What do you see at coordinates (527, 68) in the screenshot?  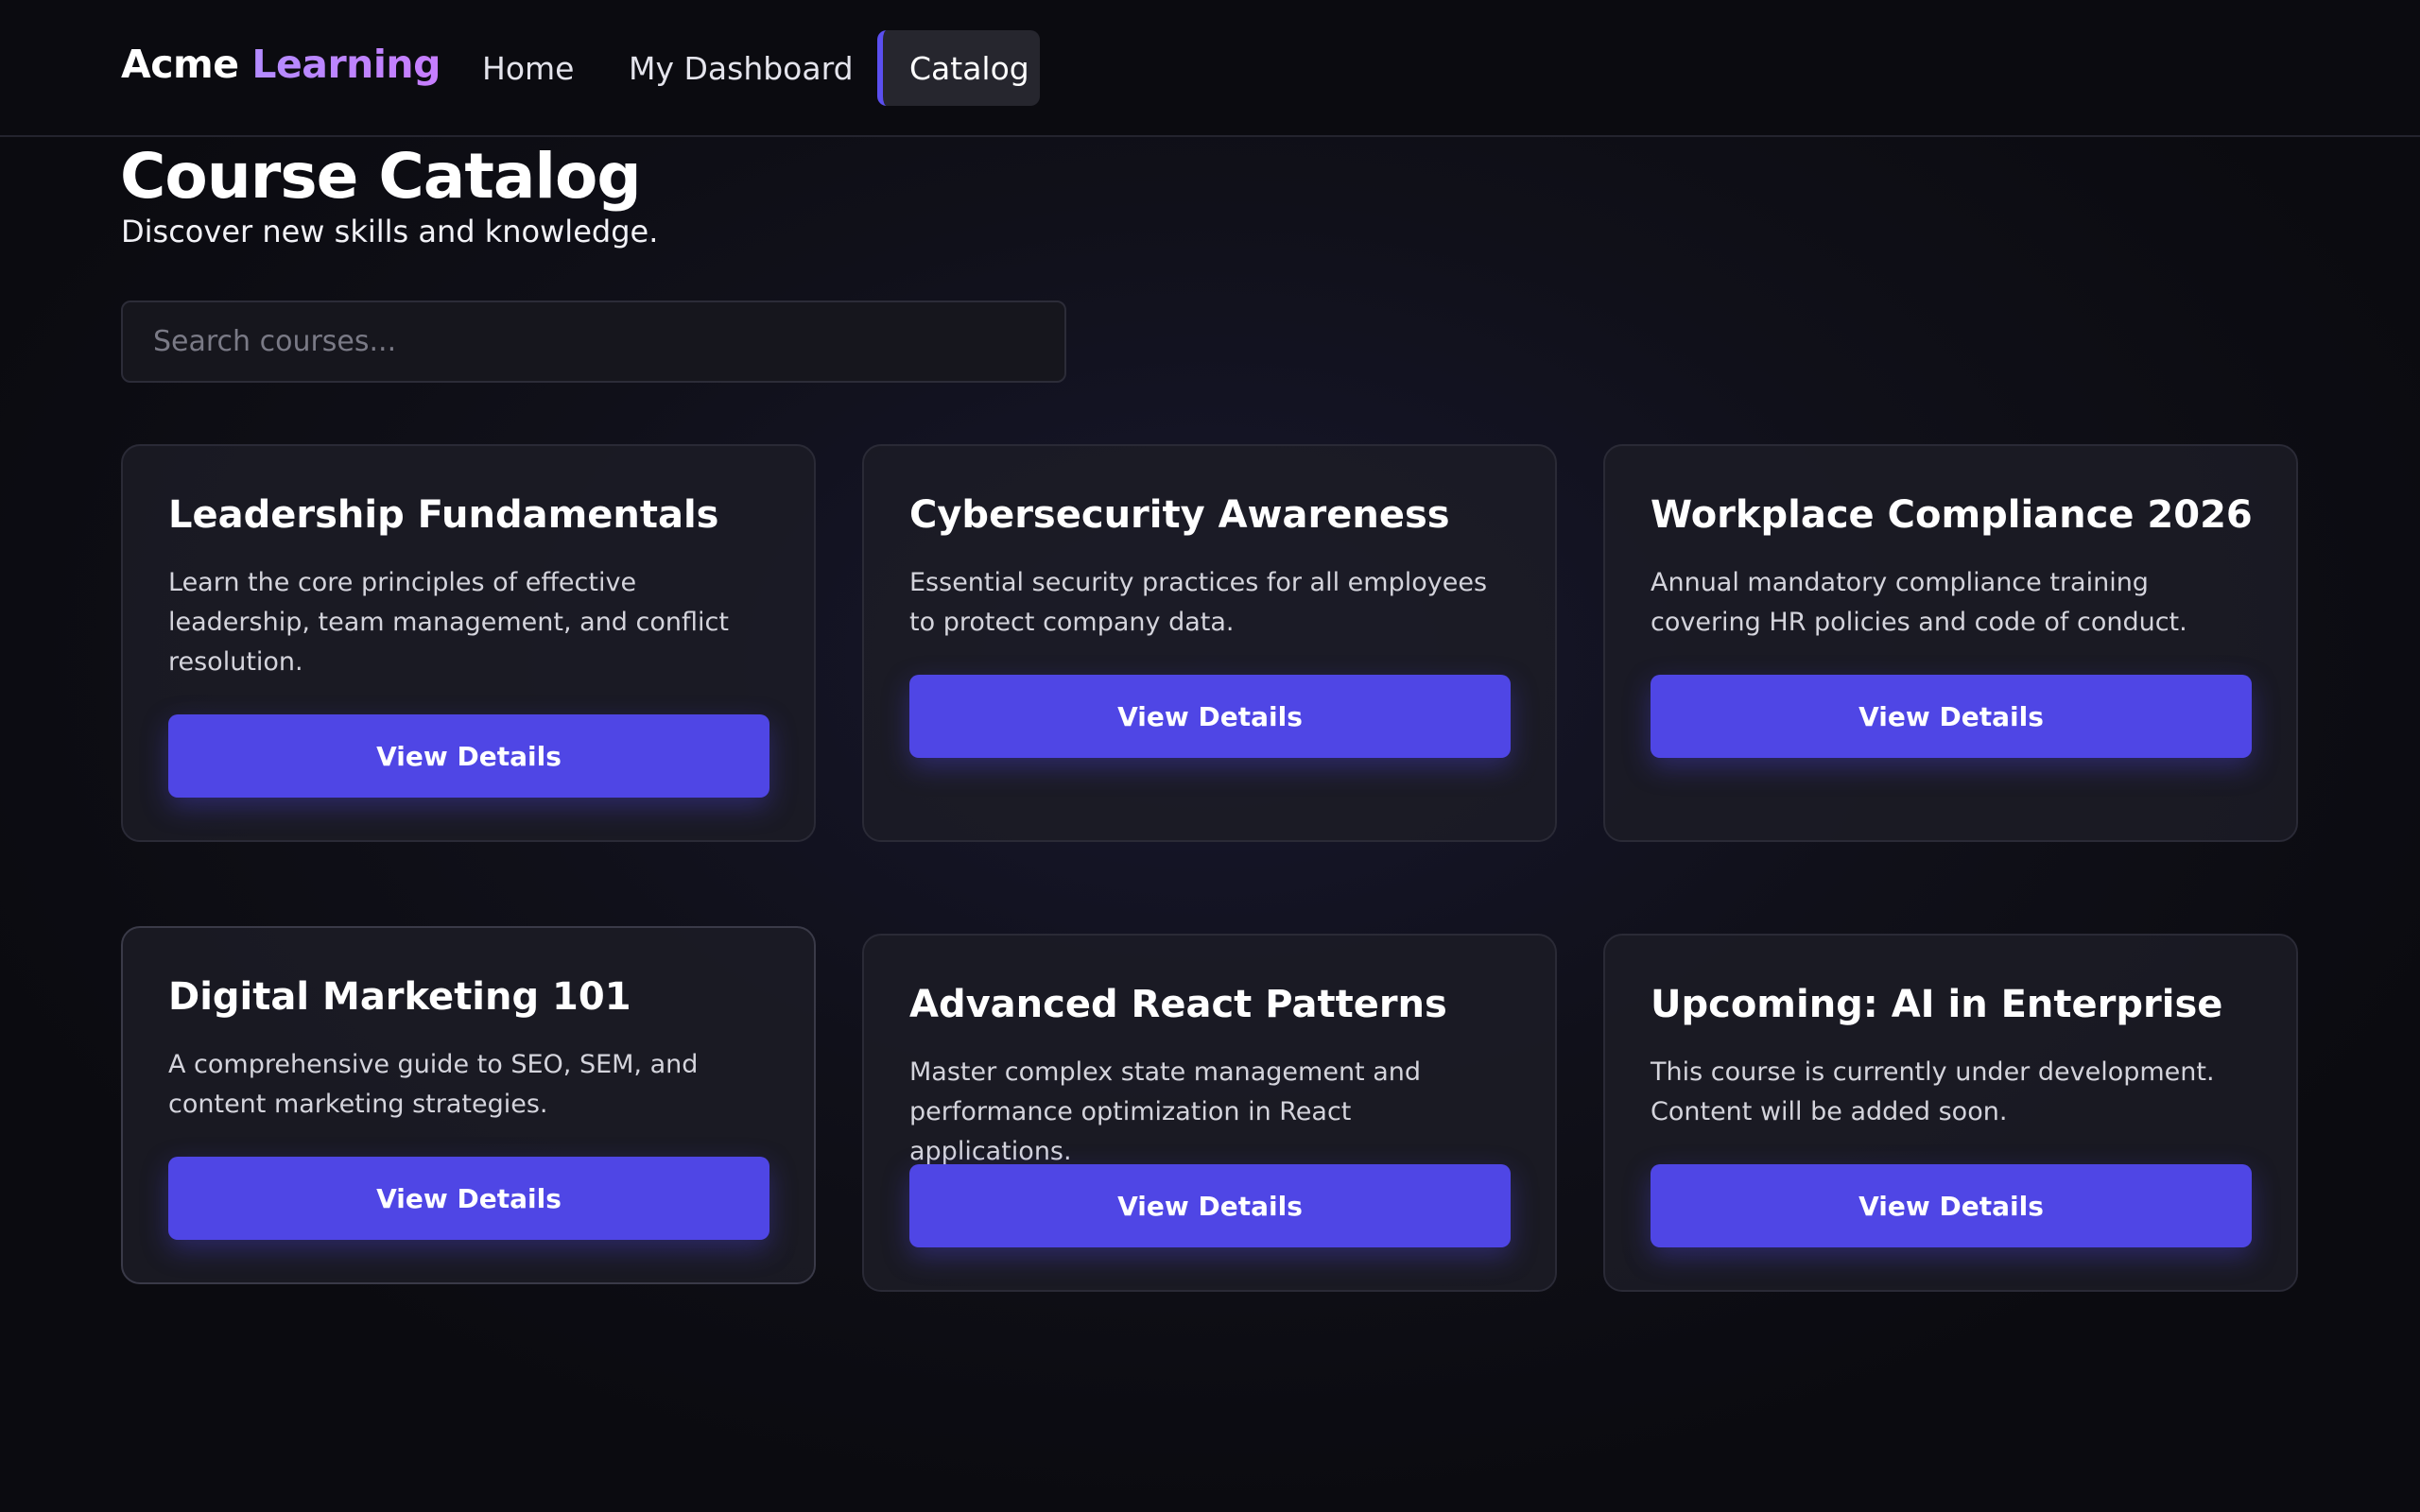 I see `nav-link-home: Home` at bounding box center [527, 68].